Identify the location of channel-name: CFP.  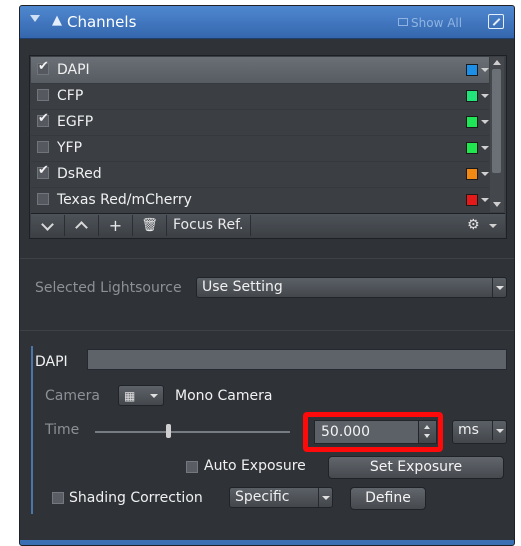
(70, 96).